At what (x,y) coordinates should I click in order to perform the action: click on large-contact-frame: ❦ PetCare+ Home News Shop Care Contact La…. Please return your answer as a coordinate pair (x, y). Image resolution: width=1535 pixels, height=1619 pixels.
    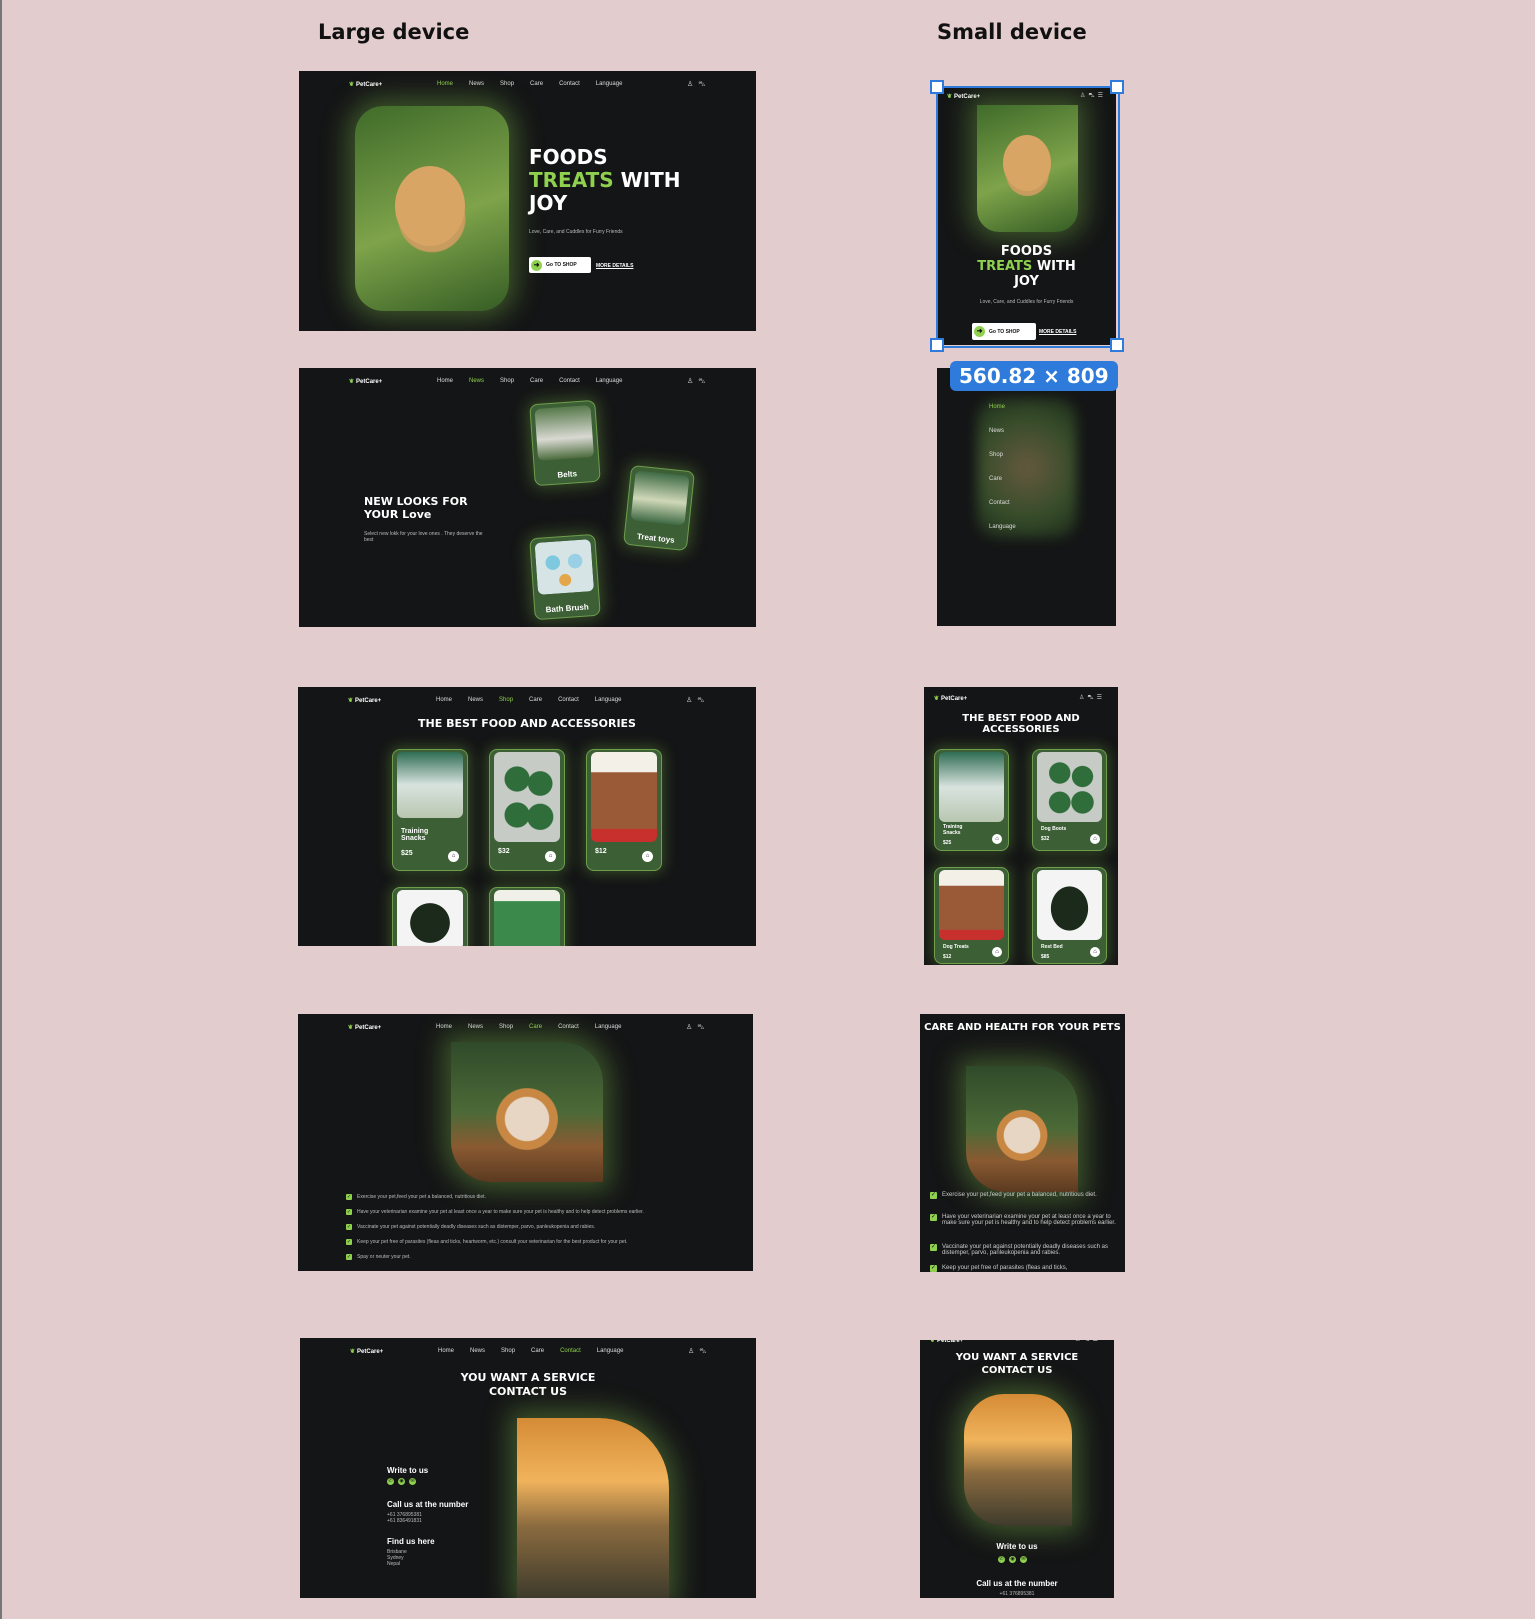
    Looking at the image, I should click on (528, 1468).